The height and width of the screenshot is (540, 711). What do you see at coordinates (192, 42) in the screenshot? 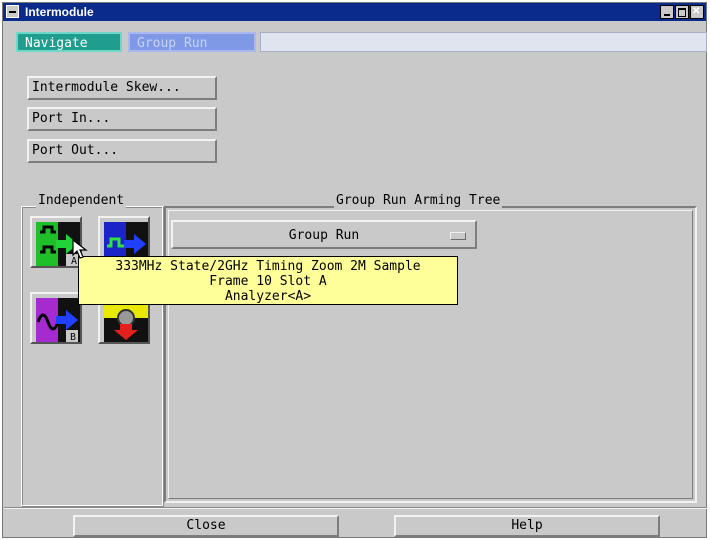
I see `group-run-menu: Group Run` at bounding box center [192, 42].